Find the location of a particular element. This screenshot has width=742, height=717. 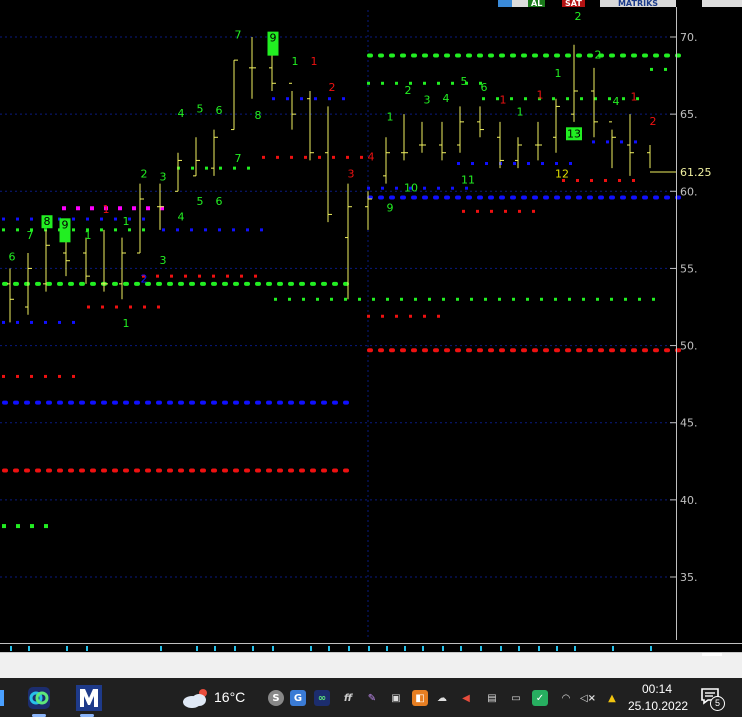

window-close-button is located at coordinates (736, 3).